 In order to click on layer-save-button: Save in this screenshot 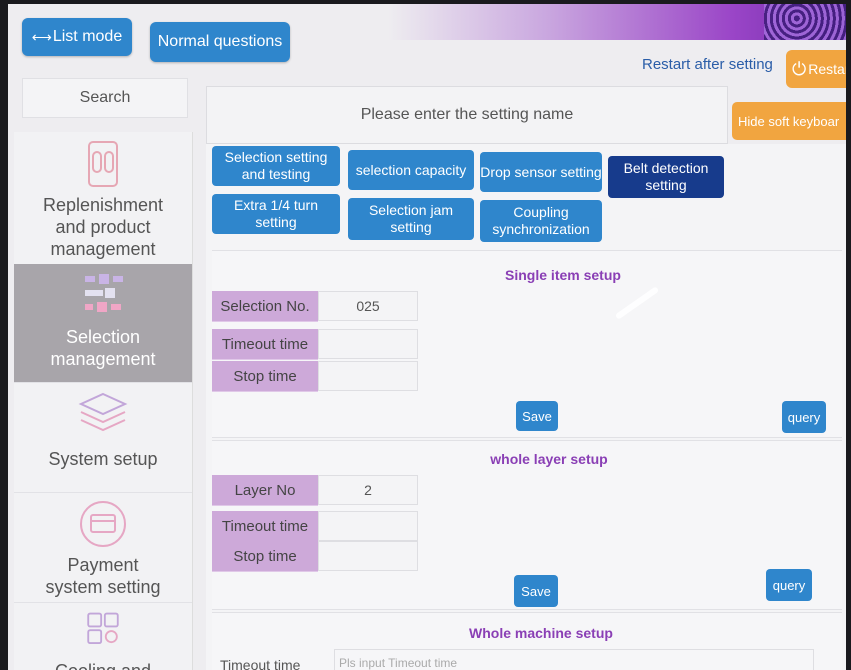, I will do `click(536, 591)`.